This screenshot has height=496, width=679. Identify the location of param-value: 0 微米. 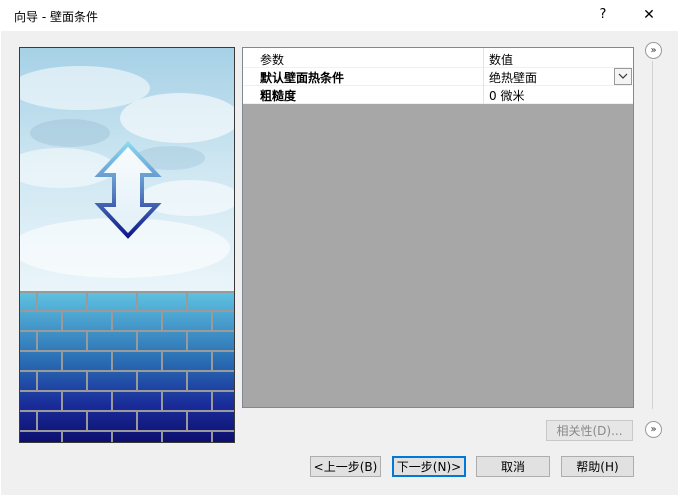
(506, 95).